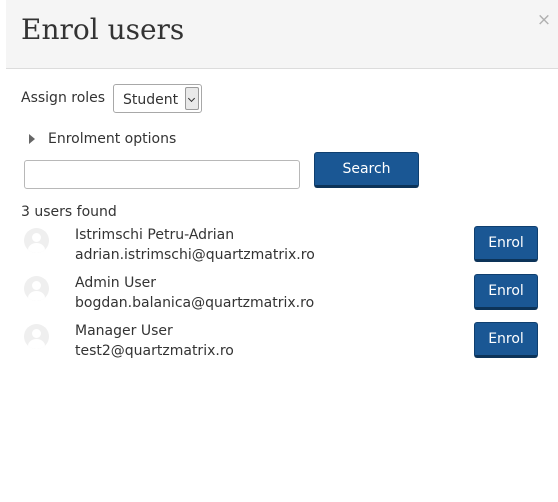 The height and width of the screenshot is (502, 558). Describe the element at coordinates (112, 139) in the screenshot. I see `enrolment-options-label: Enrolment options` at that location.